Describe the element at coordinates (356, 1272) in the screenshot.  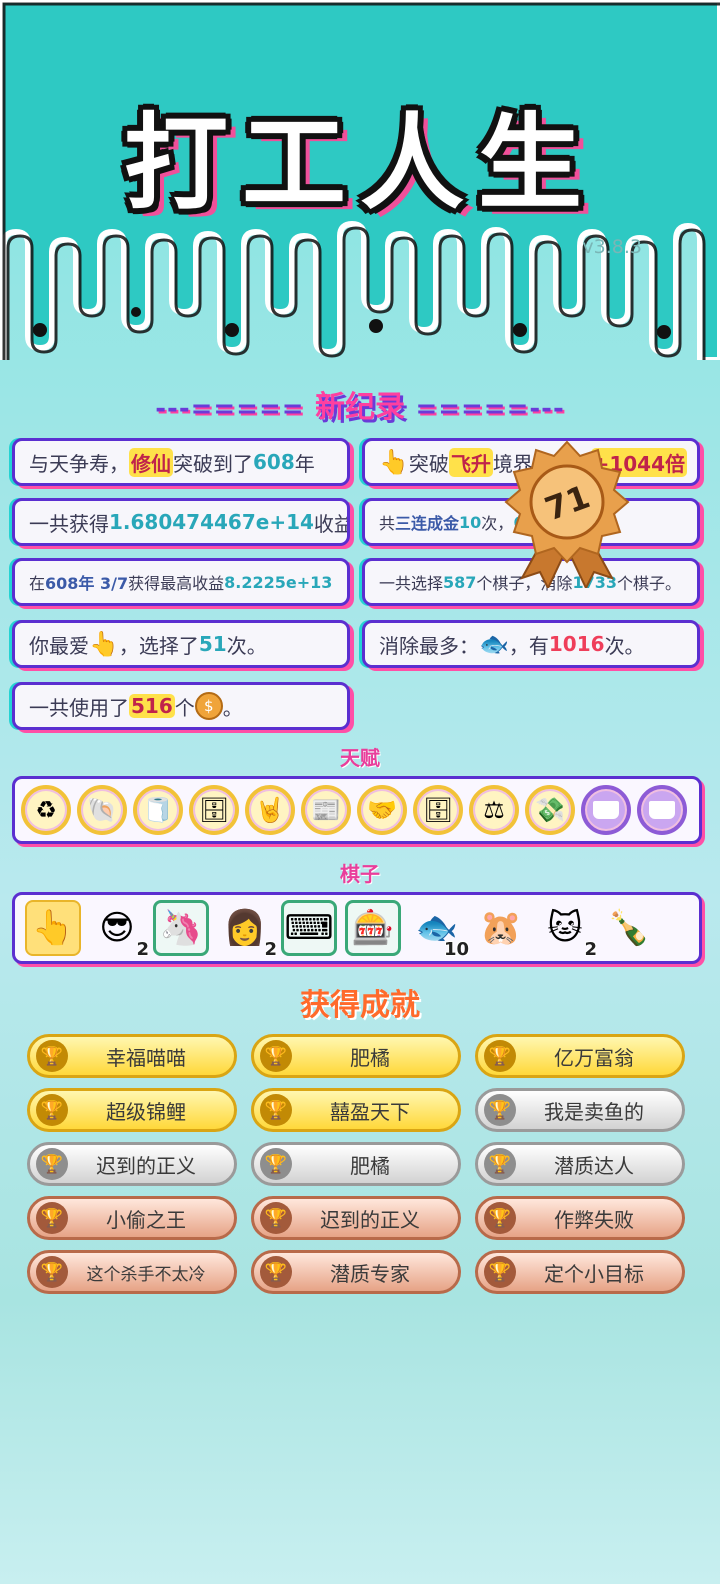
I see `achievement-badge: 🏆 潜质专家` at that location.